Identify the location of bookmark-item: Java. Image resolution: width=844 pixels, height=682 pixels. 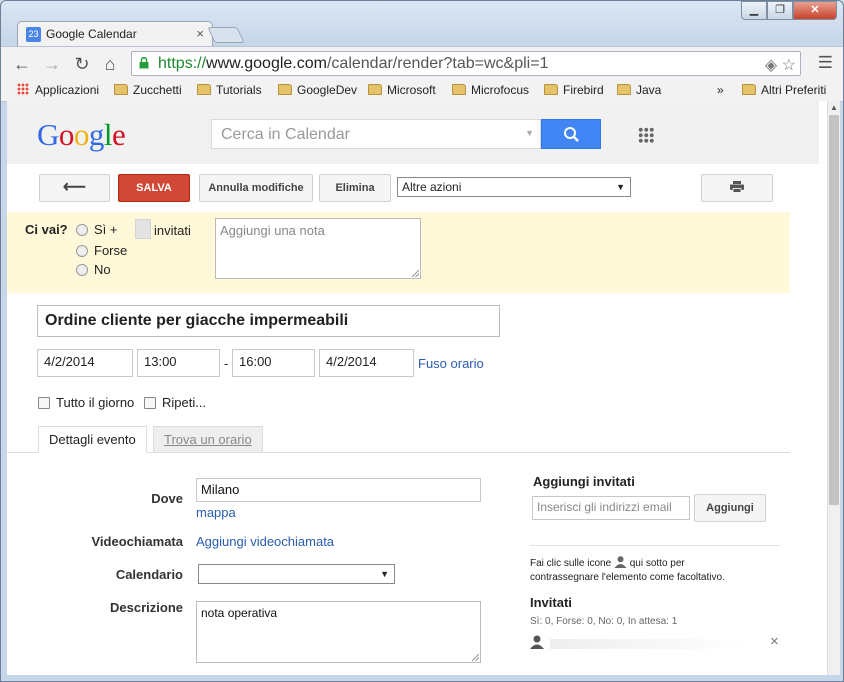
(639, 90).